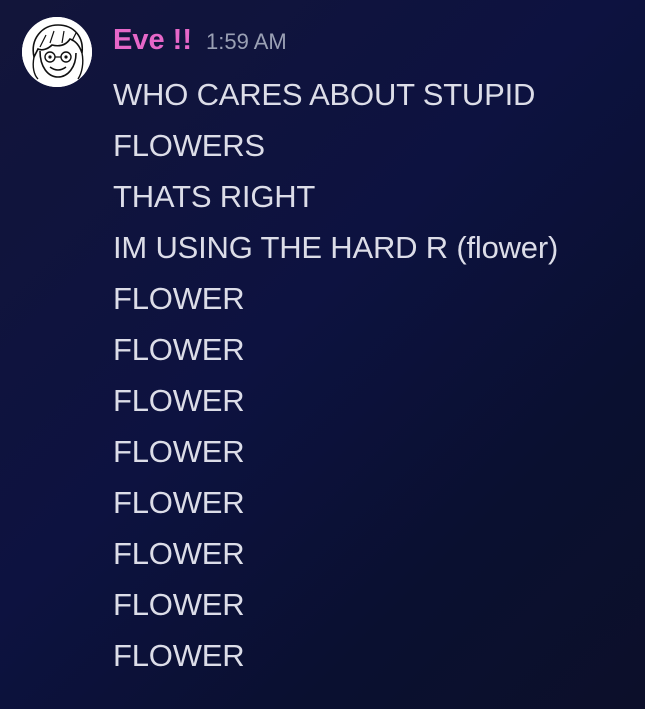 Image resolution: width=645 pixels, height=709 pixels. I want to click on message-line: IM USING THE HARD R (flower), so click(336, 247).